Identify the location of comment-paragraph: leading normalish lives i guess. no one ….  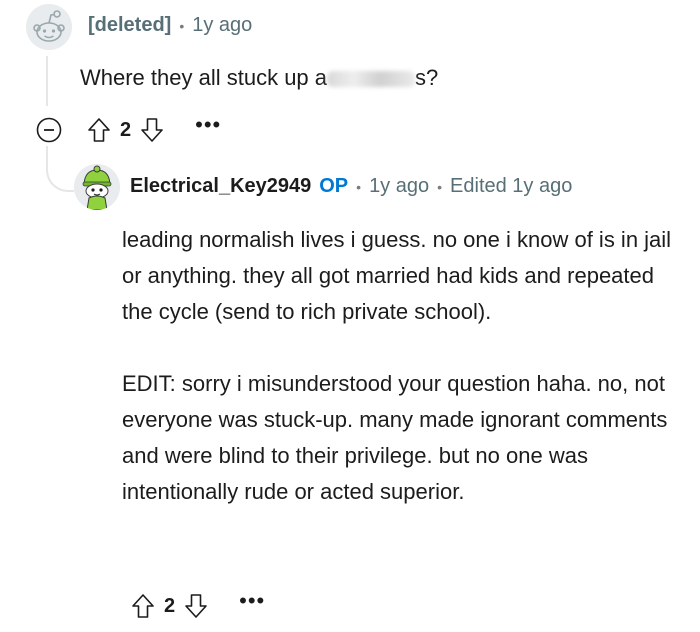
(397, 275).